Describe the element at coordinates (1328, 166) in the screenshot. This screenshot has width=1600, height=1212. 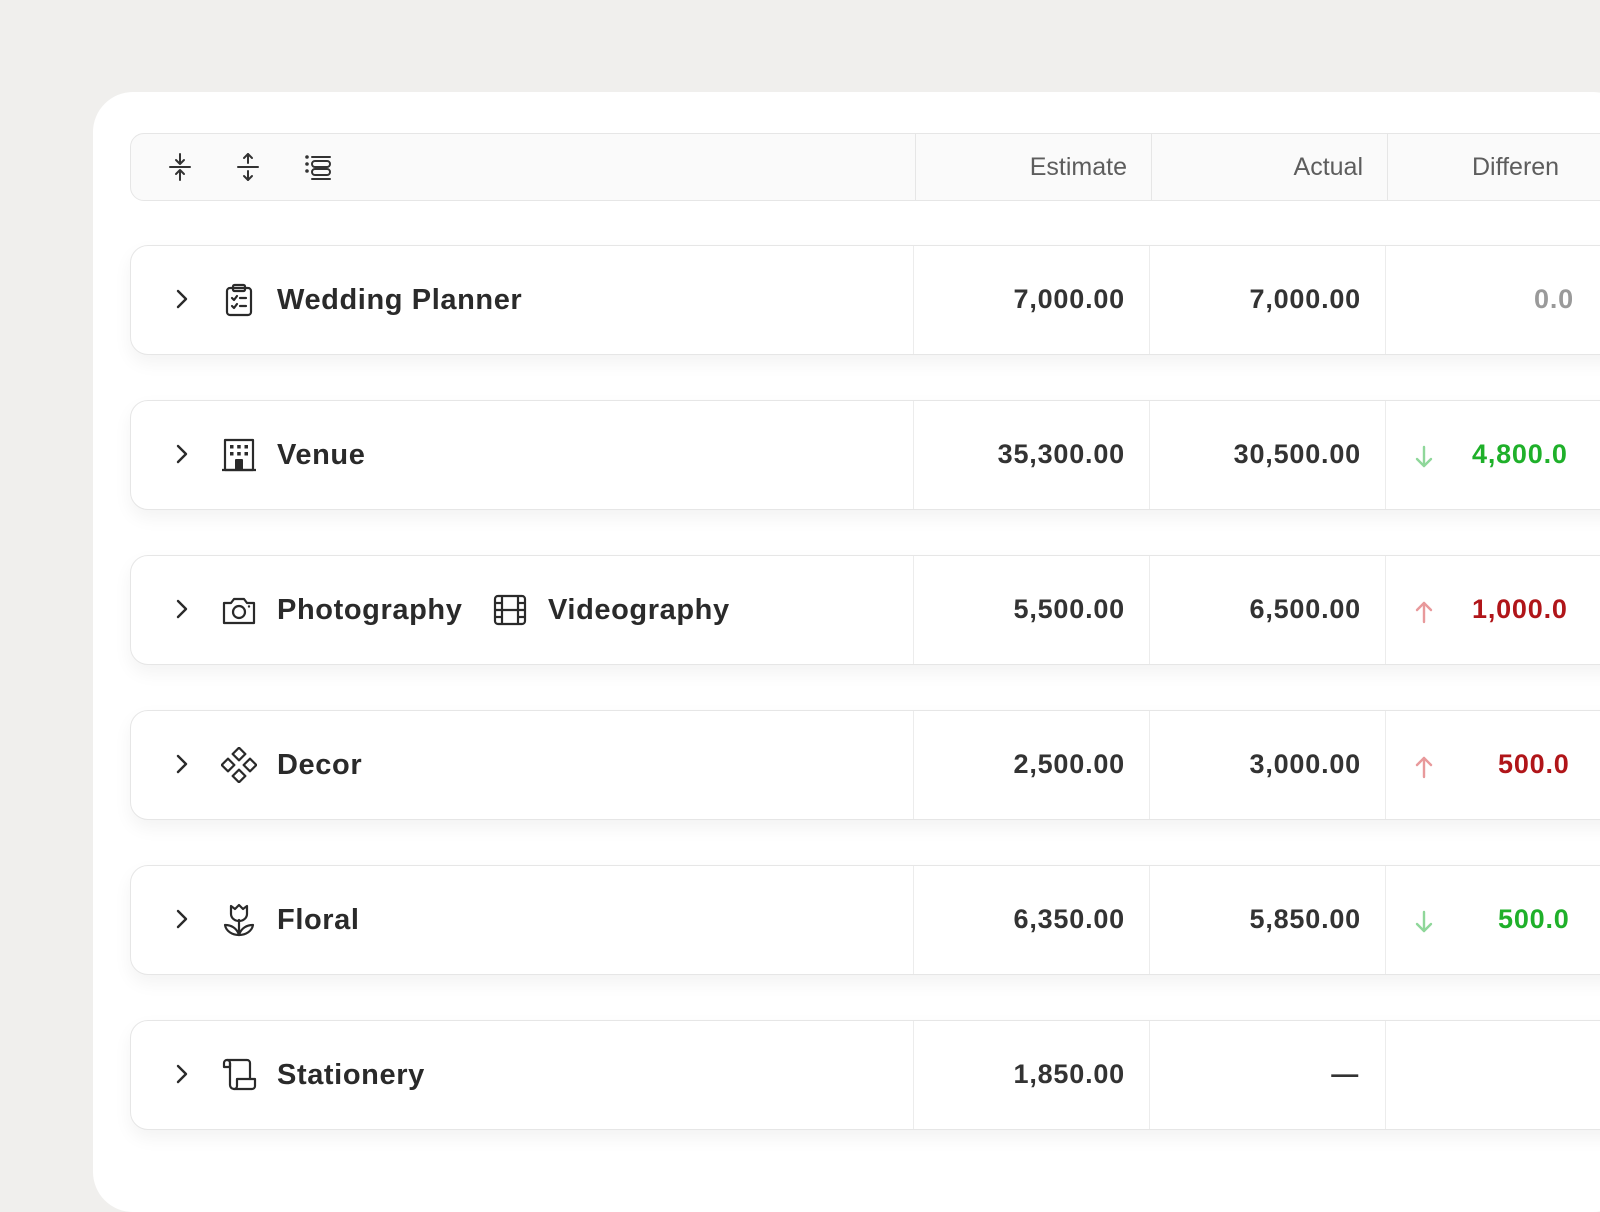
I see `column-header-actual-label: Actual` at that location.